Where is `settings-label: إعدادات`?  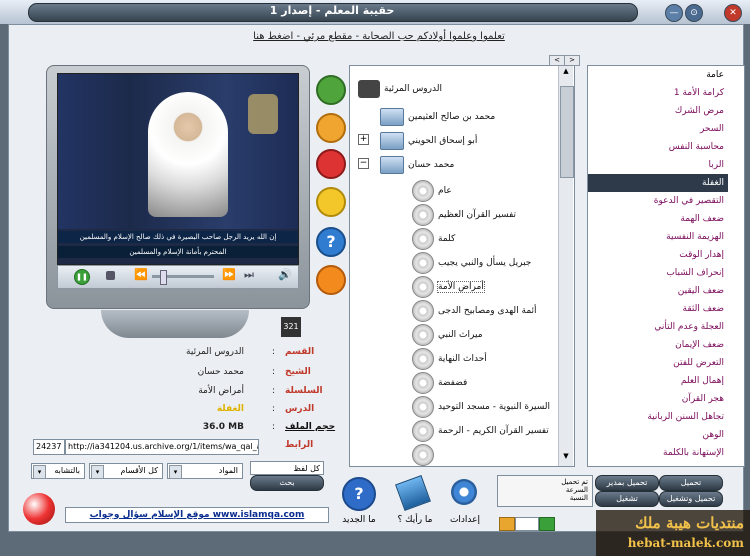
settings-label: إعدادات is located at coordinates (465, 520).